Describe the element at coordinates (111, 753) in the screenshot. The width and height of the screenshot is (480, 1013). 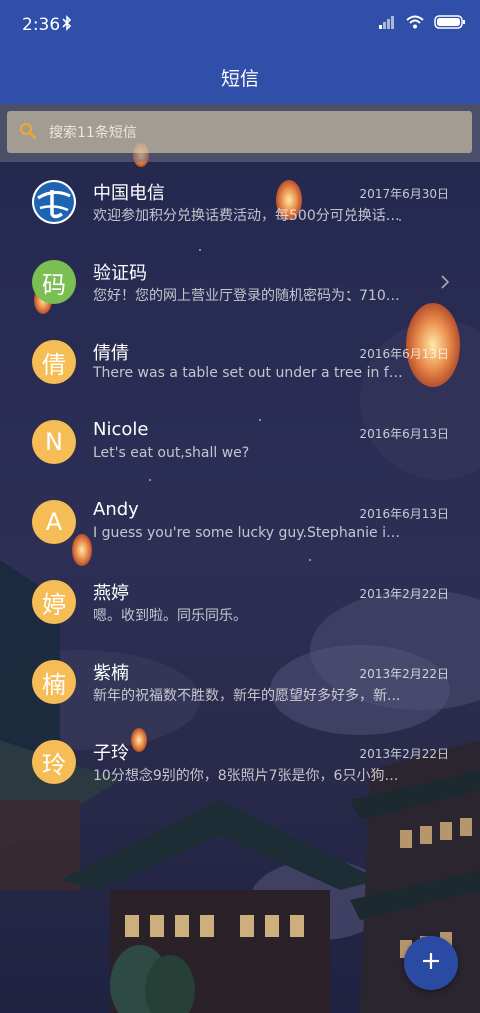
I see `contact-name: 子玲` at that location.